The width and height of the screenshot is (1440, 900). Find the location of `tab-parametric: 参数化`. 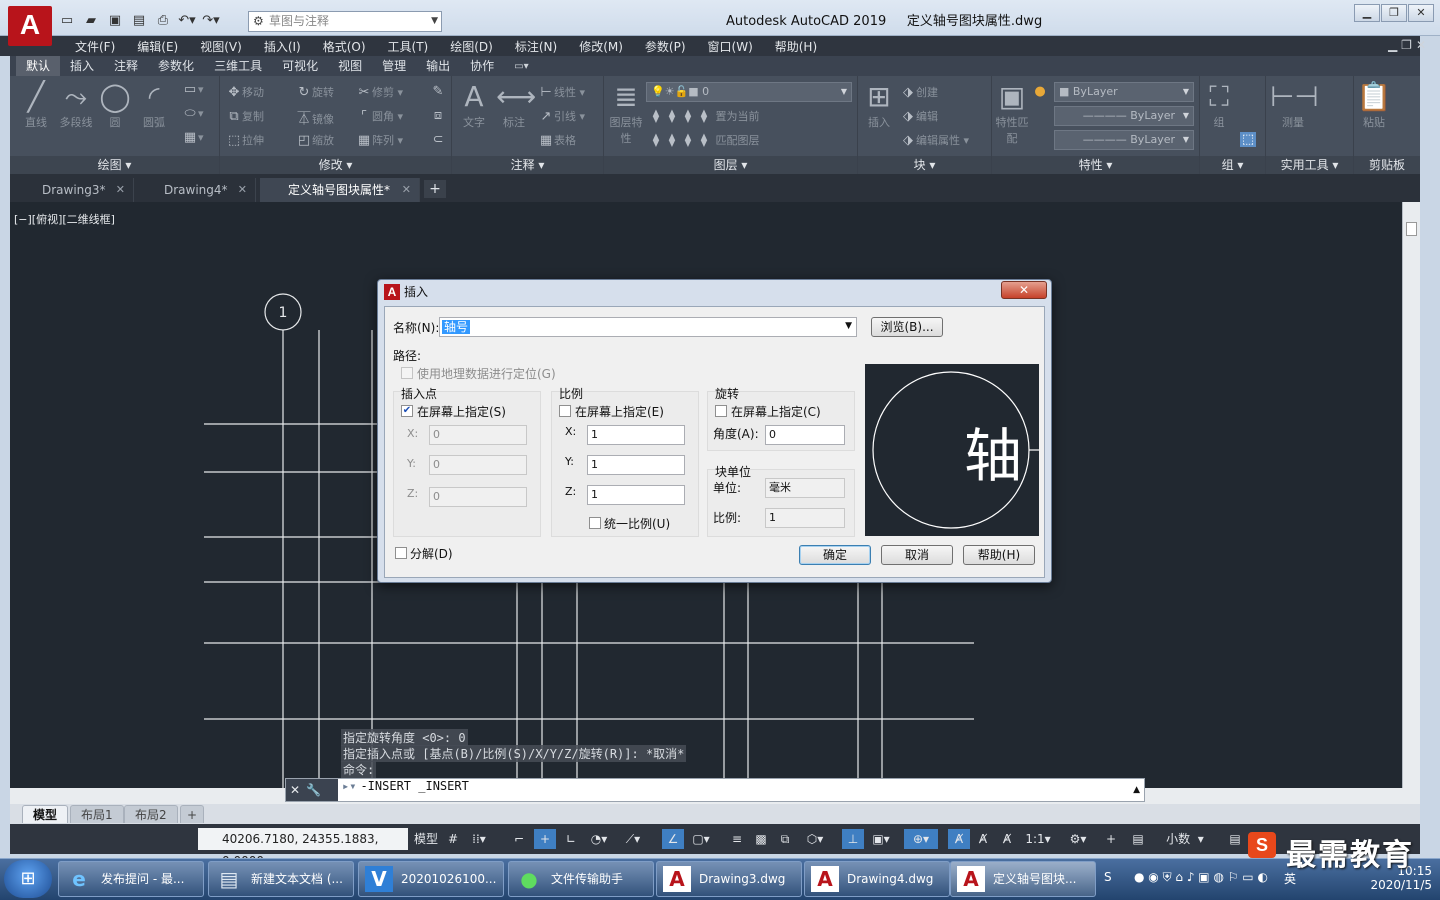

tab-parametric: 参数化 is located at coordinates (176, 66).